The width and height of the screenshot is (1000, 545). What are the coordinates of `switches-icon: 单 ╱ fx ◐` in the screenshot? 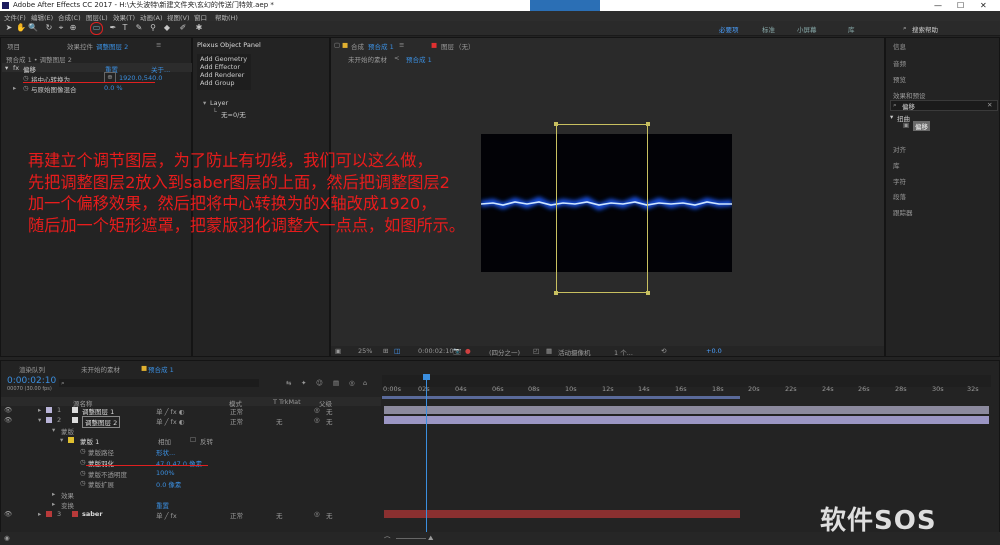 It's located at (170, 421).